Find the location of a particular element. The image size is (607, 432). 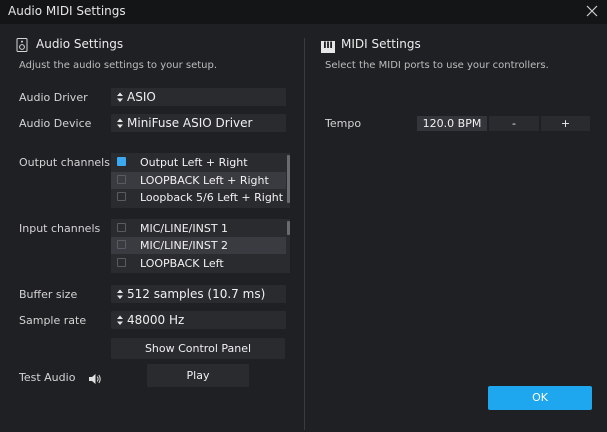

panel-divider is located at coordinates (304, 234).